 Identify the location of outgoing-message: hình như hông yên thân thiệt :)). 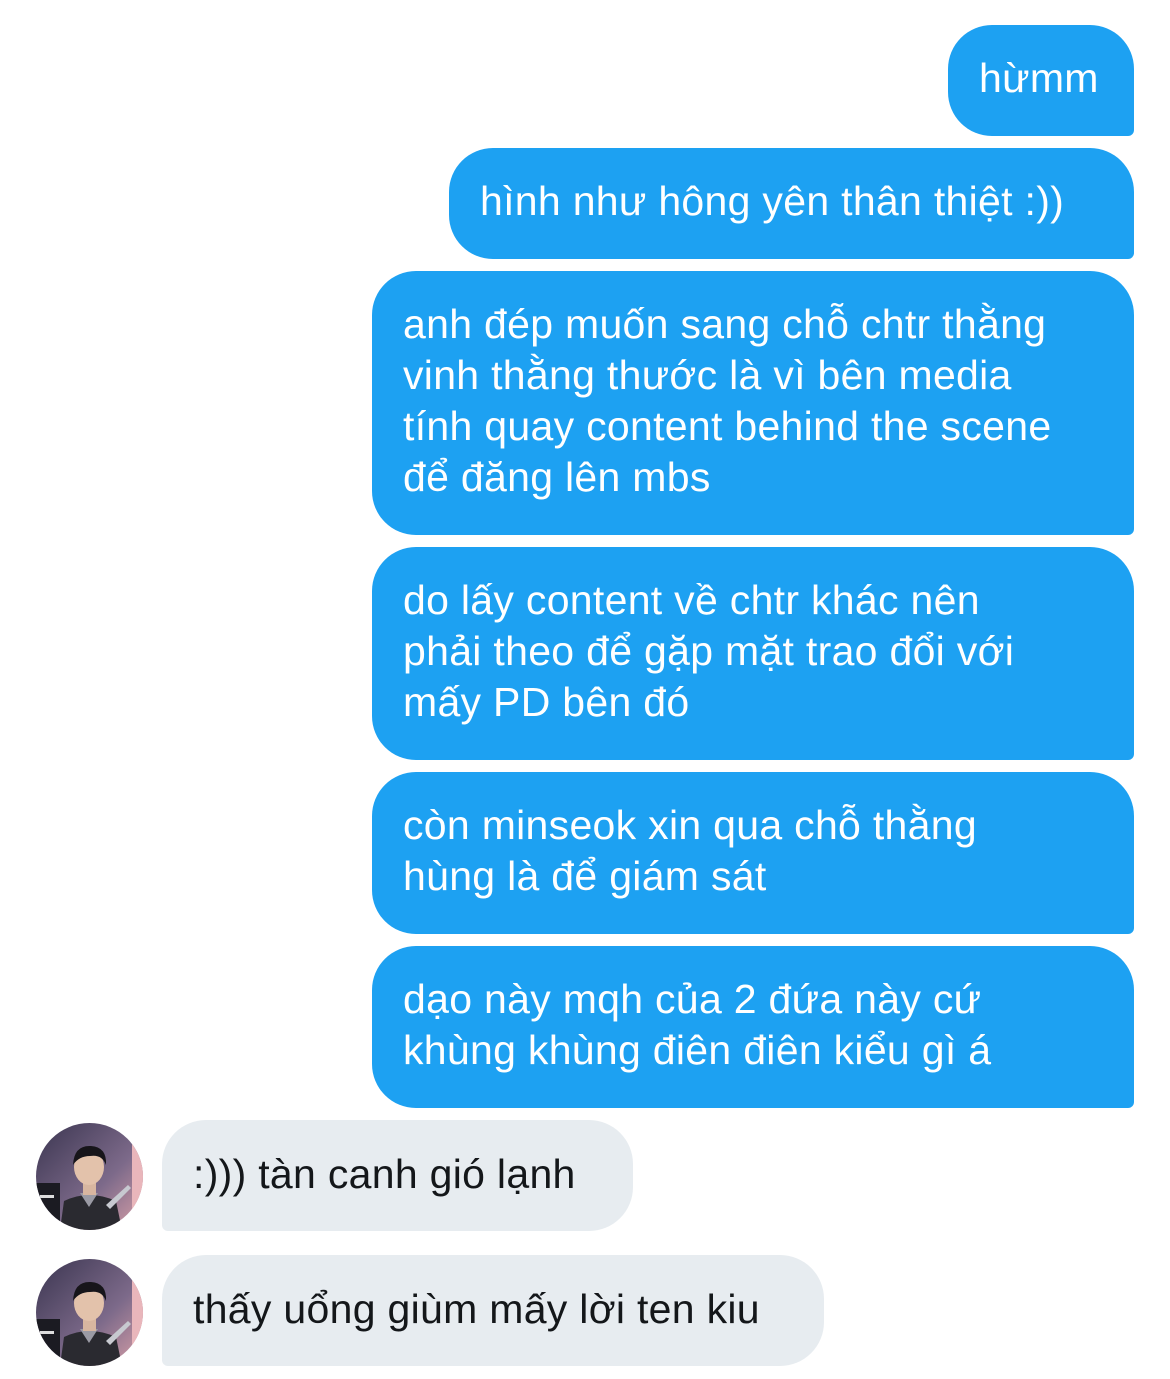
(791, 203).